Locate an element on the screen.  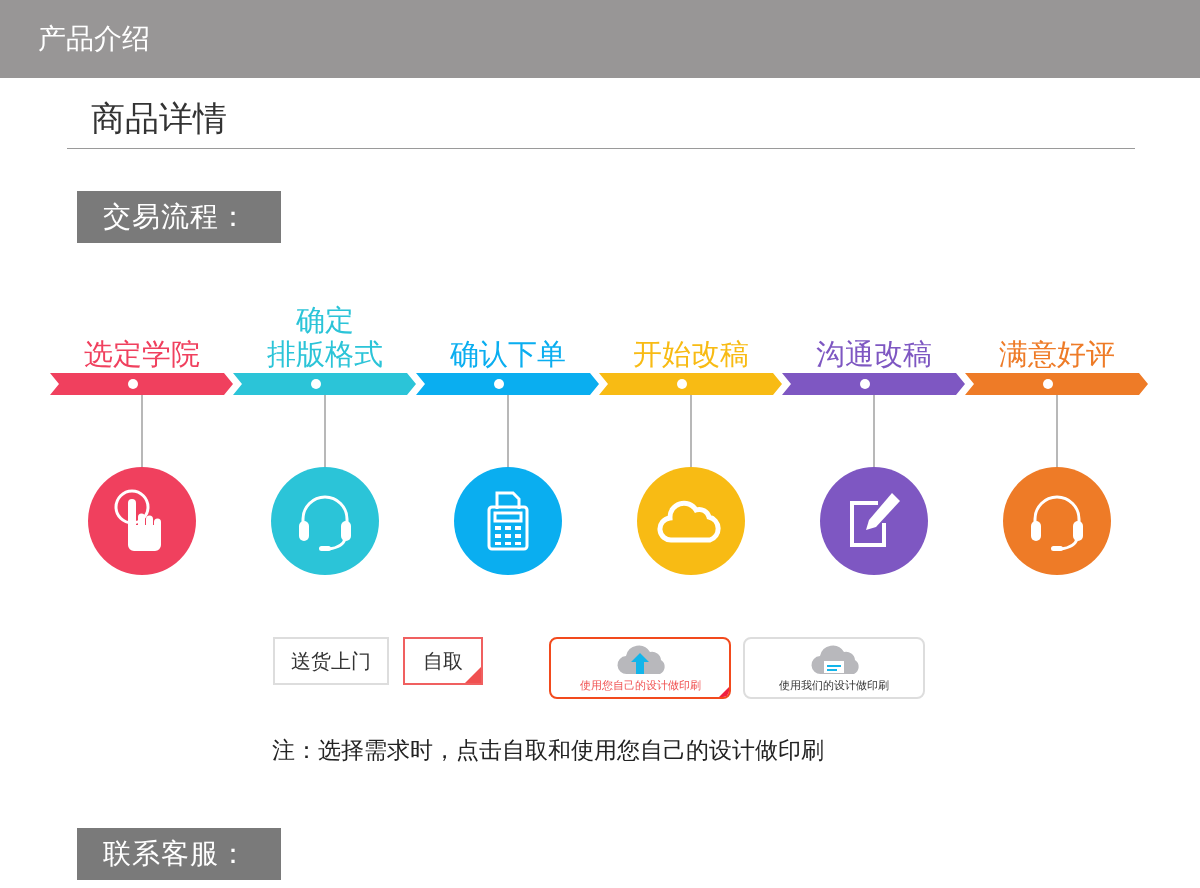
delivery-option-button: 自取 is located at coordinates (443, 661).